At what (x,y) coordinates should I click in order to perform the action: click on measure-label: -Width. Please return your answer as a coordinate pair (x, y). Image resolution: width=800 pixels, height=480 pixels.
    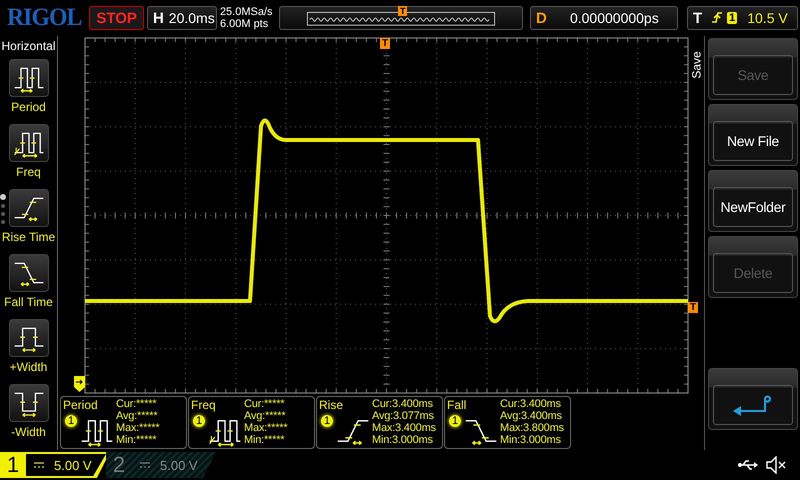
    Looking at the image, I should click on (28, 432).